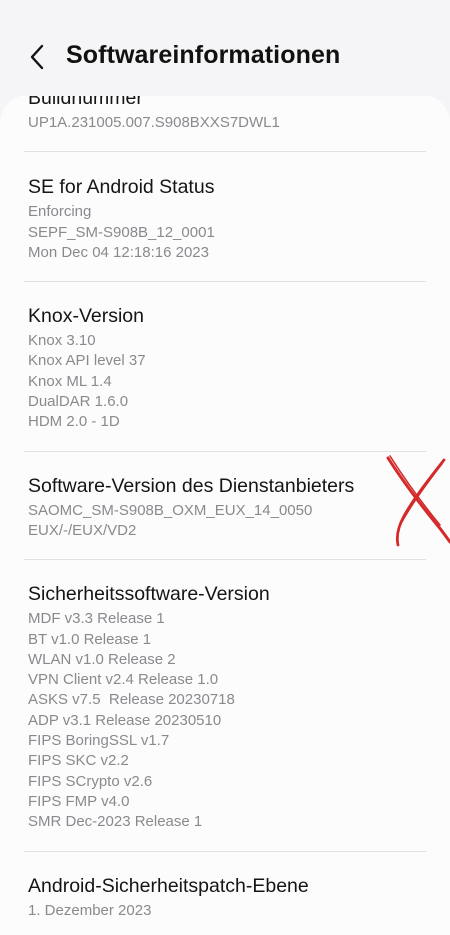 This screenshot has height=935, width=450. I want to click on info-item-detail-line: SAOMC_SM-S908B_OXM_EUX_14_0050, so click(170, 510).